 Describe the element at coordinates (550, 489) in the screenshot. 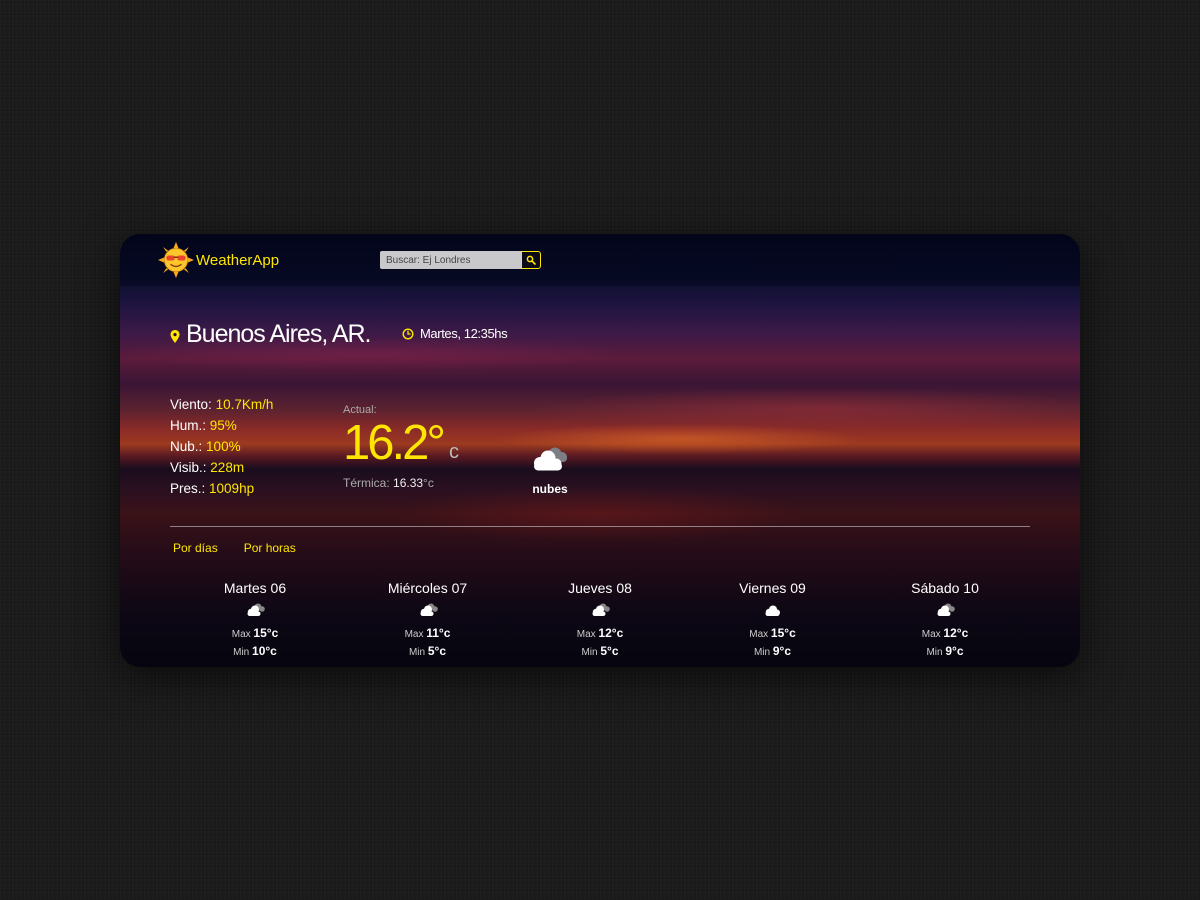

I see `condition-label: nubes` at that location.